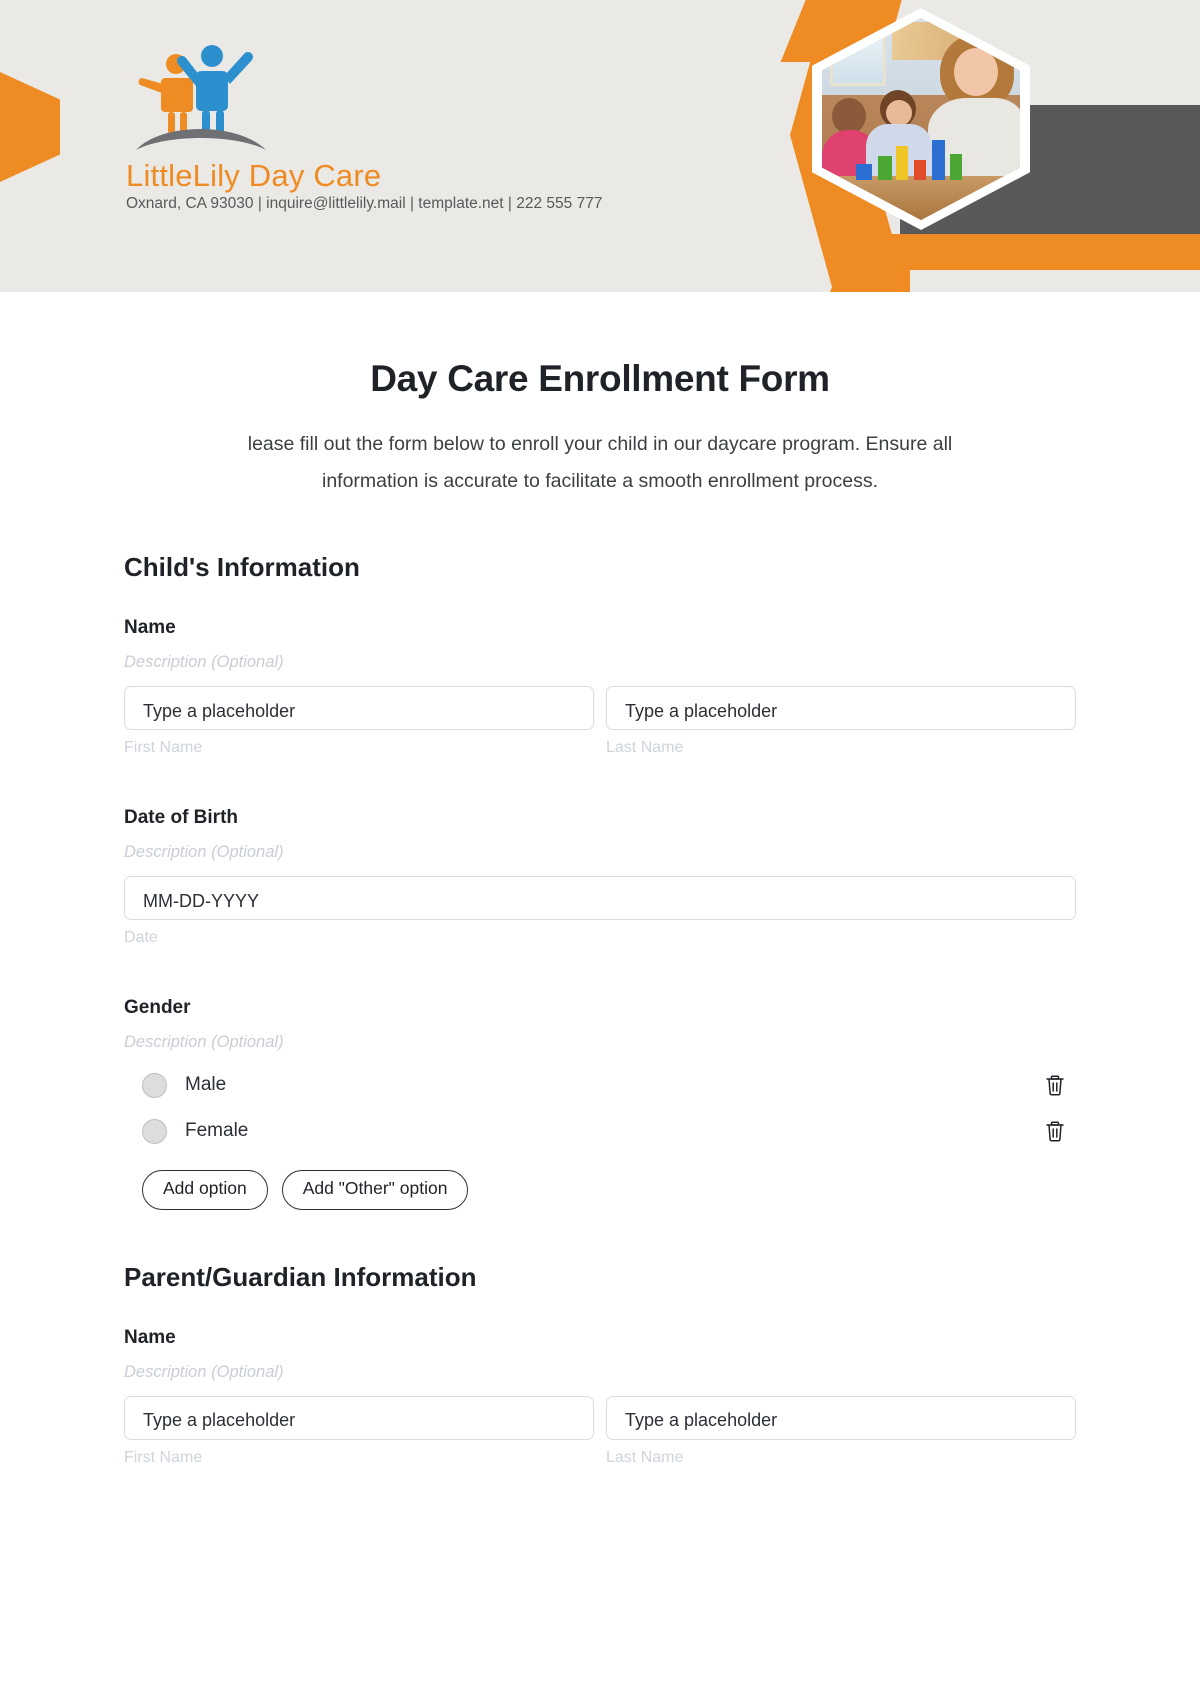  What do you see at coordinates (609, 1190) in the screenshot?
I see `gender-option-actions: Add option Add "Other" option` at bounding box center [609, 1190].